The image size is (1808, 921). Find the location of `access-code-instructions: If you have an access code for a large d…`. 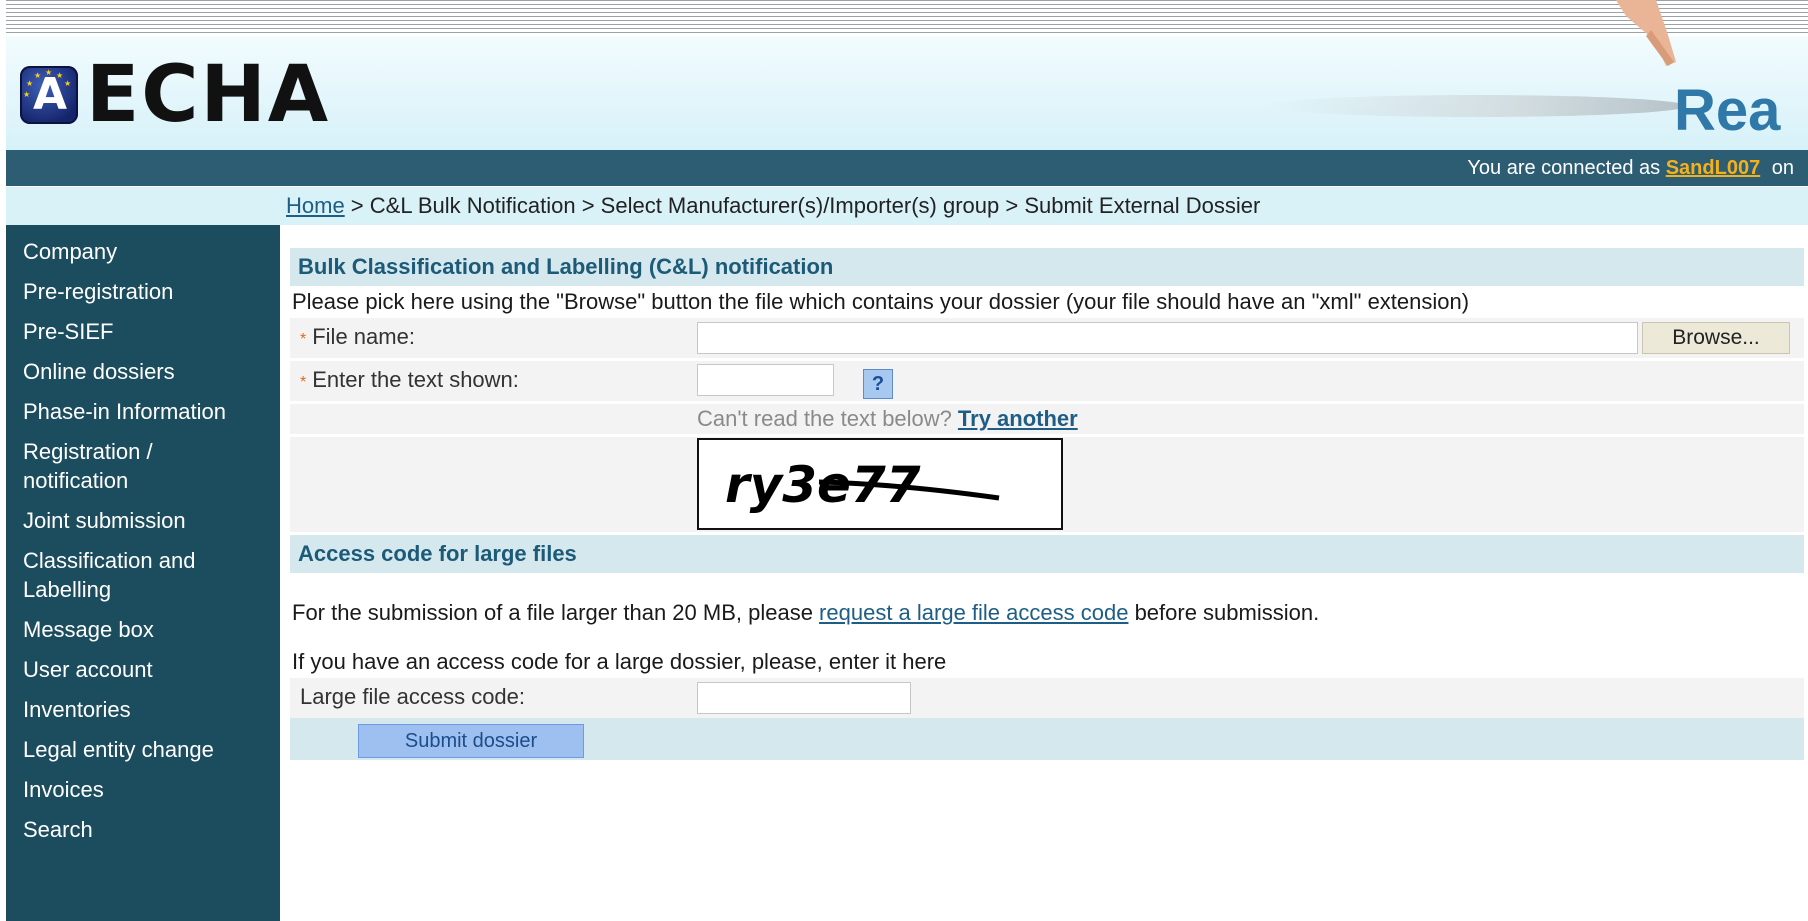

access-code-instructions: If you have an access code for a large d… is located at coordinates (619, 661).